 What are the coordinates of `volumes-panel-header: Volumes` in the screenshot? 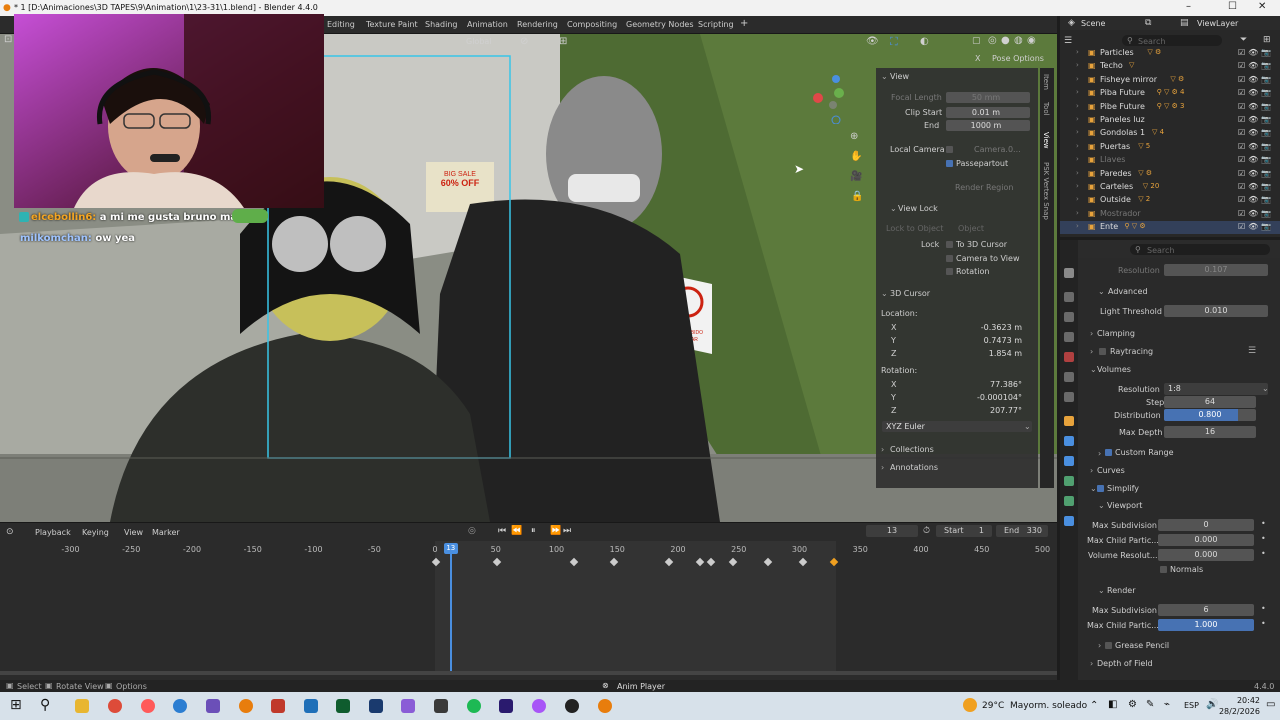 It's located at (1114, 369).